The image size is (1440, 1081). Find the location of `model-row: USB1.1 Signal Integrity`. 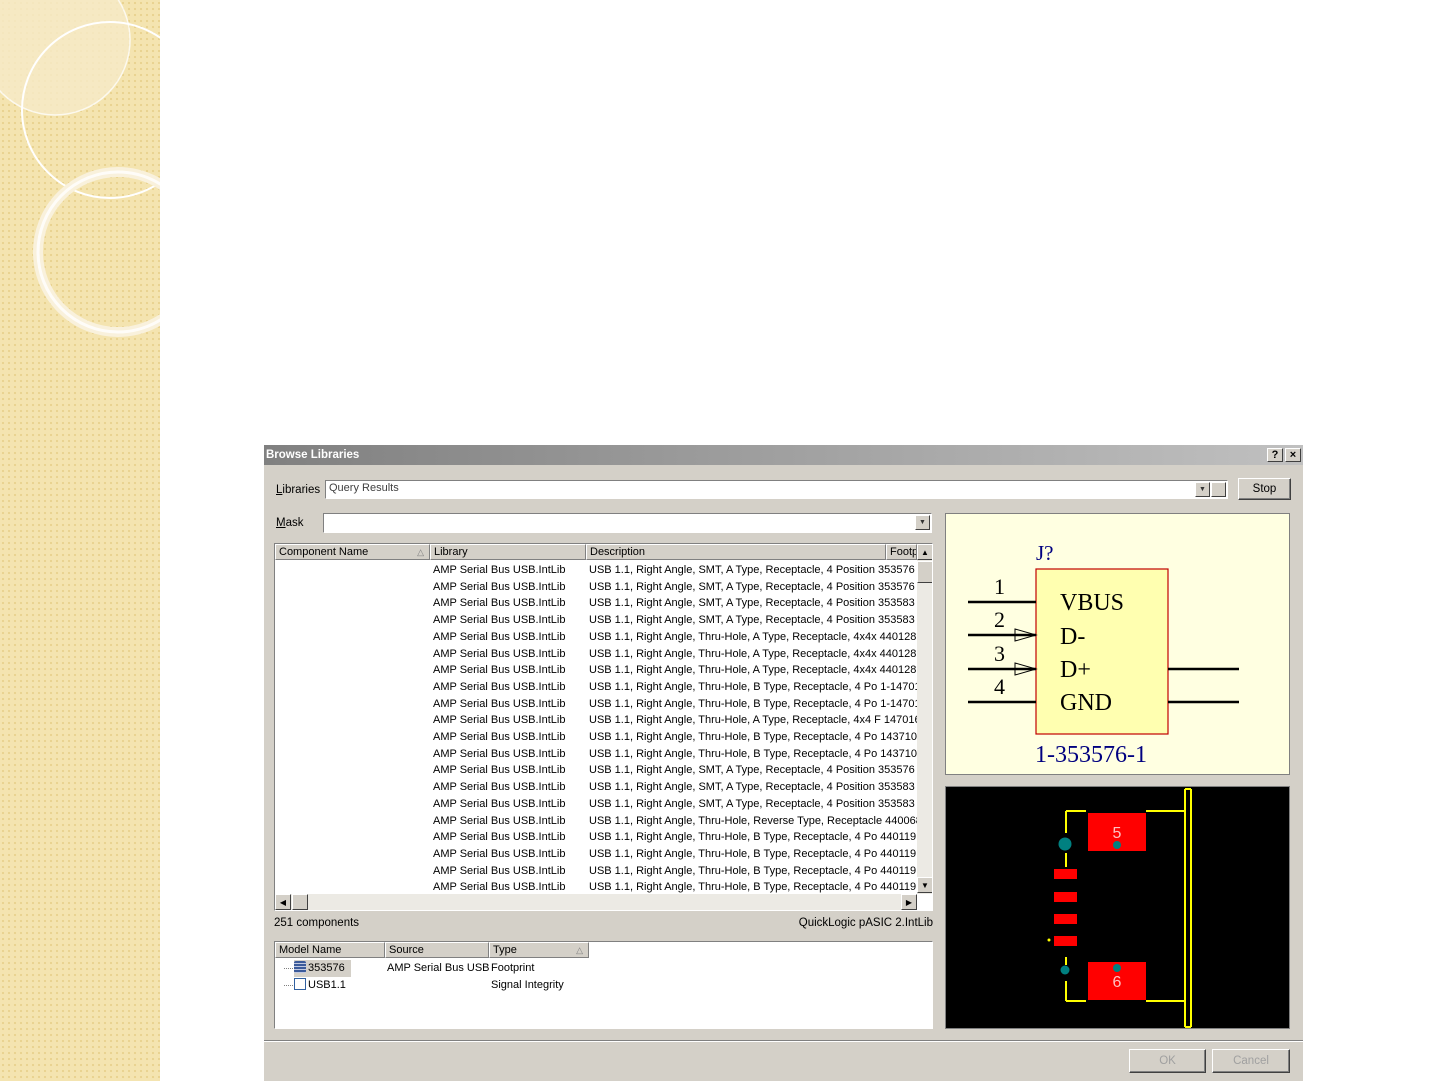

model-row: USB1.1 Signal Integrity is located at coordinates (595, 985).